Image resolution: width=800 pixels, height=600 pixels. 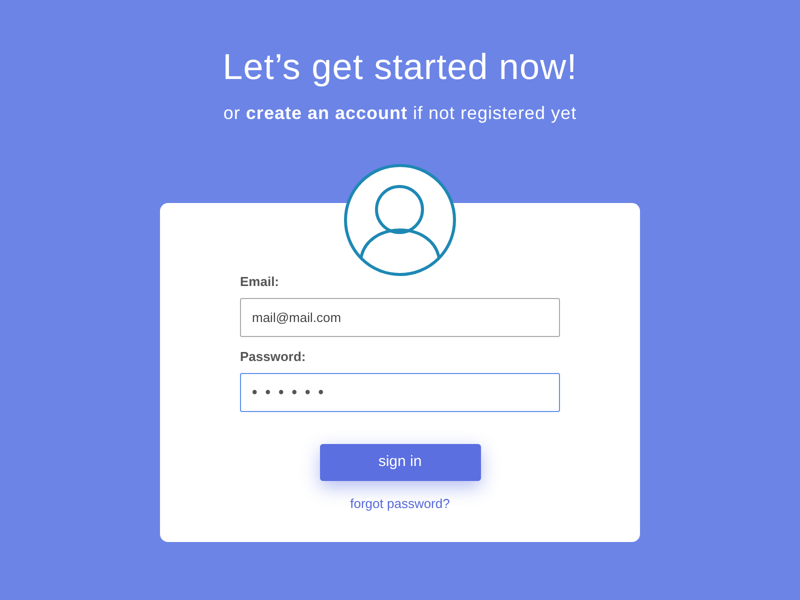 I want to click on page-title: Let’s get started now!, so click(x=400, y=67).